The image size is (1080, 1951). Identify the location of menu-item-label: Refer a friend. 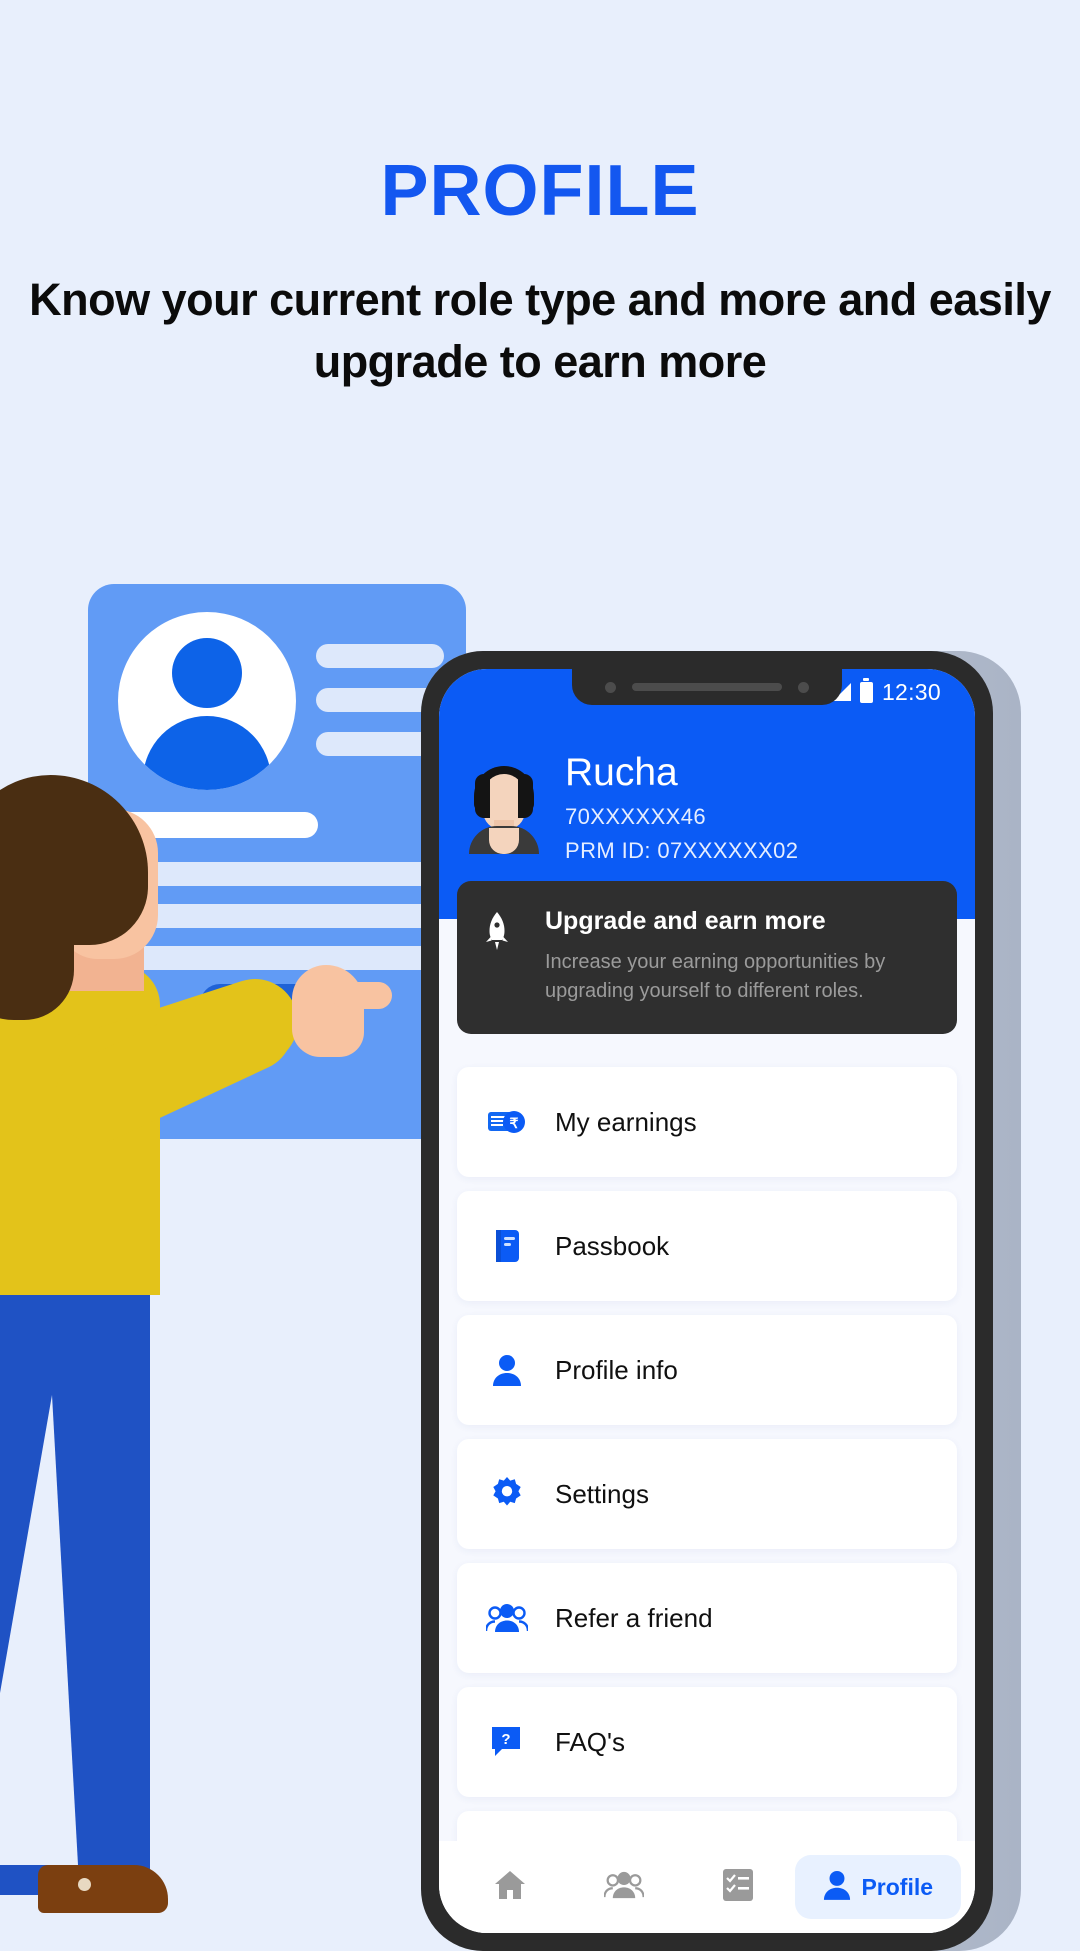
(634, 1617).